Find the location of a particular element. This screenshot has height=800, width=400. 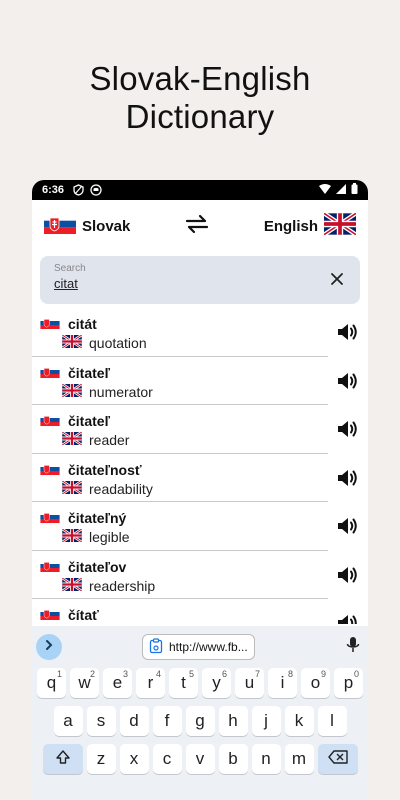

source-language: Slovak is located at coordinates (87, 226).